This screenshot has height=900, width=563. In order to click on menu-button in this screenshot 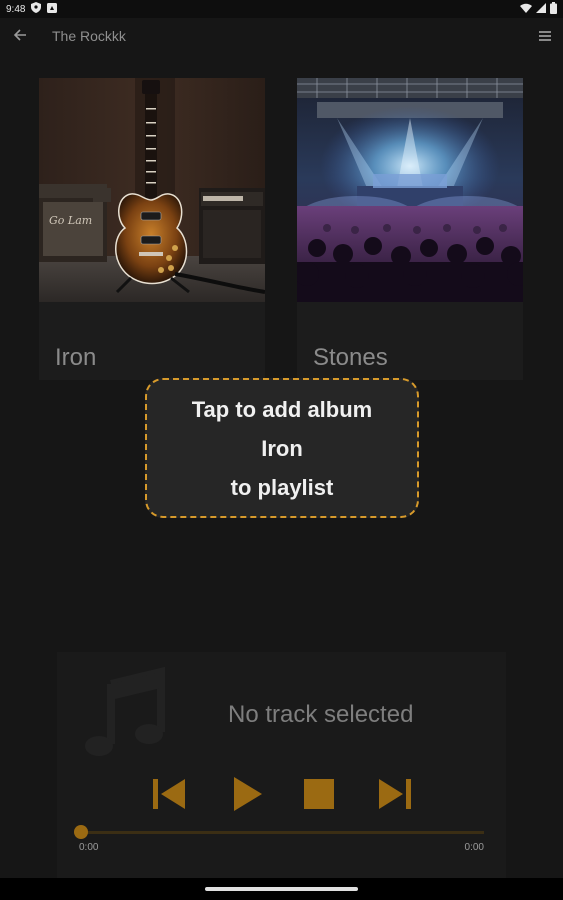, I will do `click(545, 37)`.